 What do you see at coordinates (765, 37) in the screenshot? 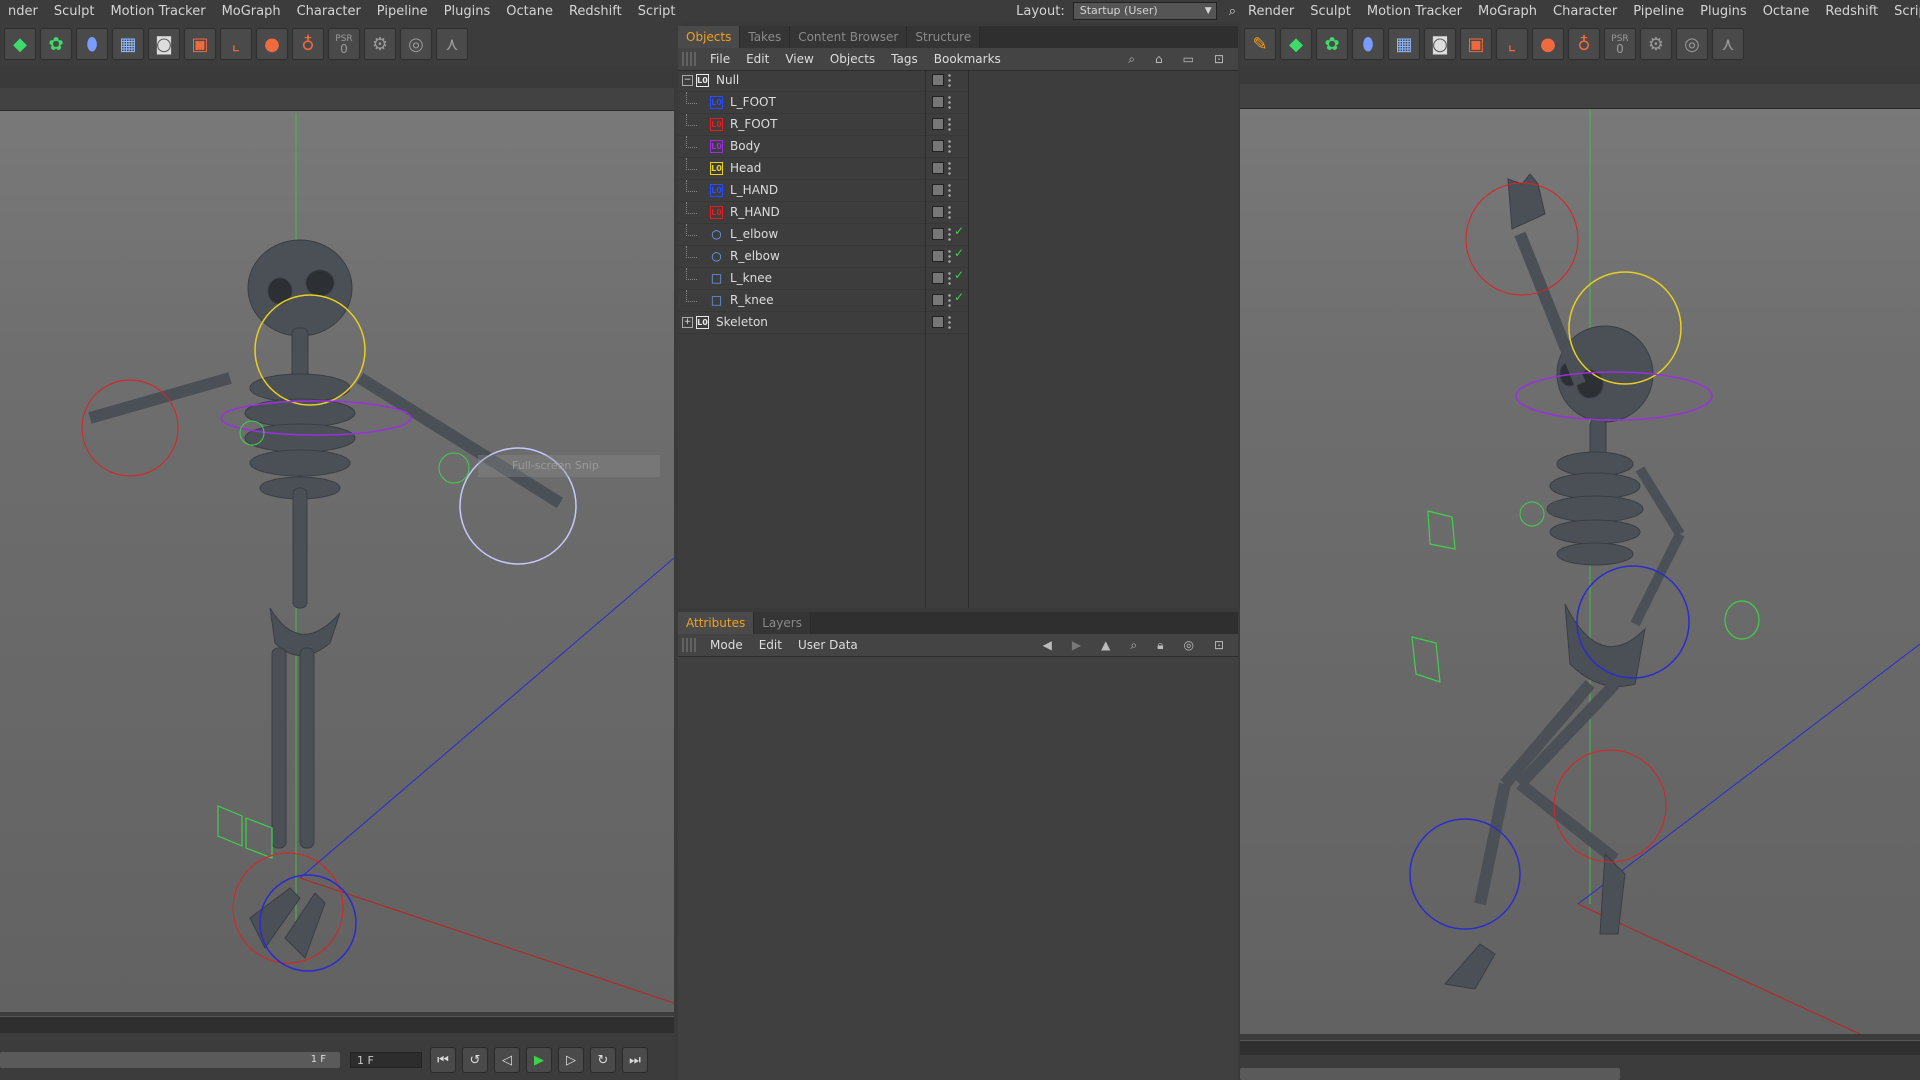
I see `tab-takes: Takes` at bounding box center [765, 37].